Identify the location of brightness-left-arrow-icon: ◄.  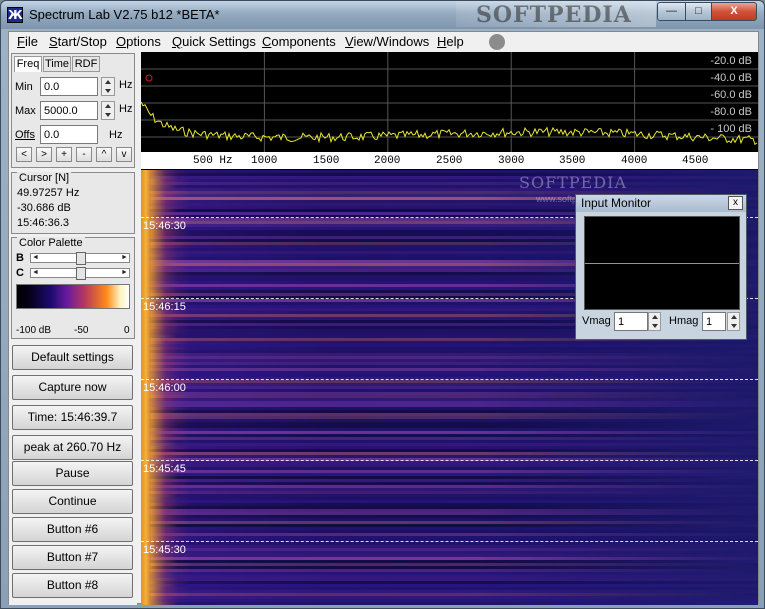
(35, 258).